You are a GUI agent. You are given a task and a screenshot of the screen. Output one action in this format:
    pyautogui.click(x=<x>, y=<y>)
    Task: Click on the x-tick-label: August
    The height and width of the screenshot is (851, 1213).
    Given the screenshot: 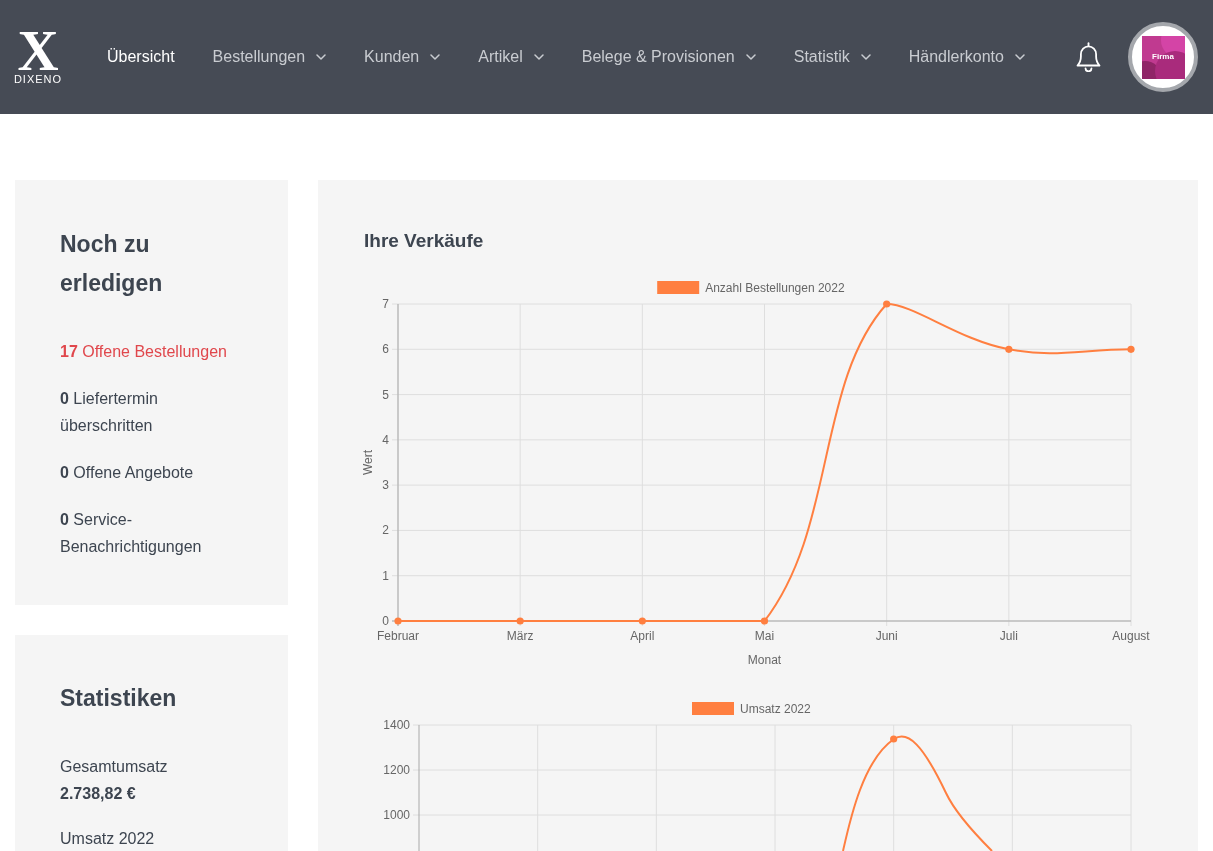 What is the action you would take?
    pyautogui.click(x=1131, y=636)
    